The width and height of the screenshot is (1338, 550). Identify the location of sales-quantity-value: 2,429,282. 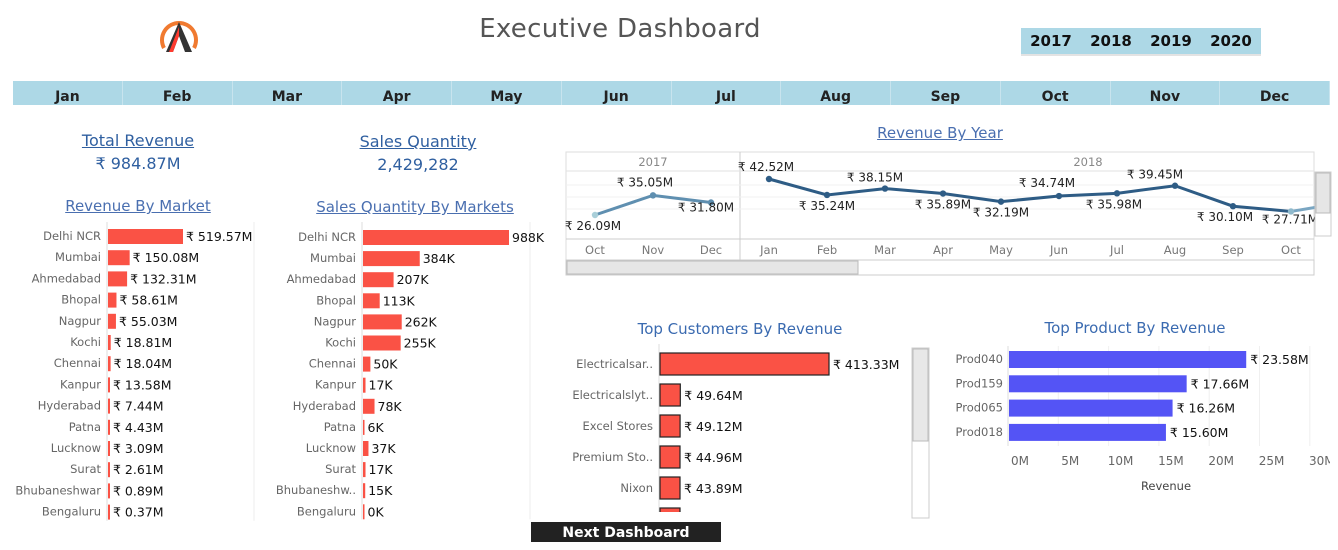
(418, 164).